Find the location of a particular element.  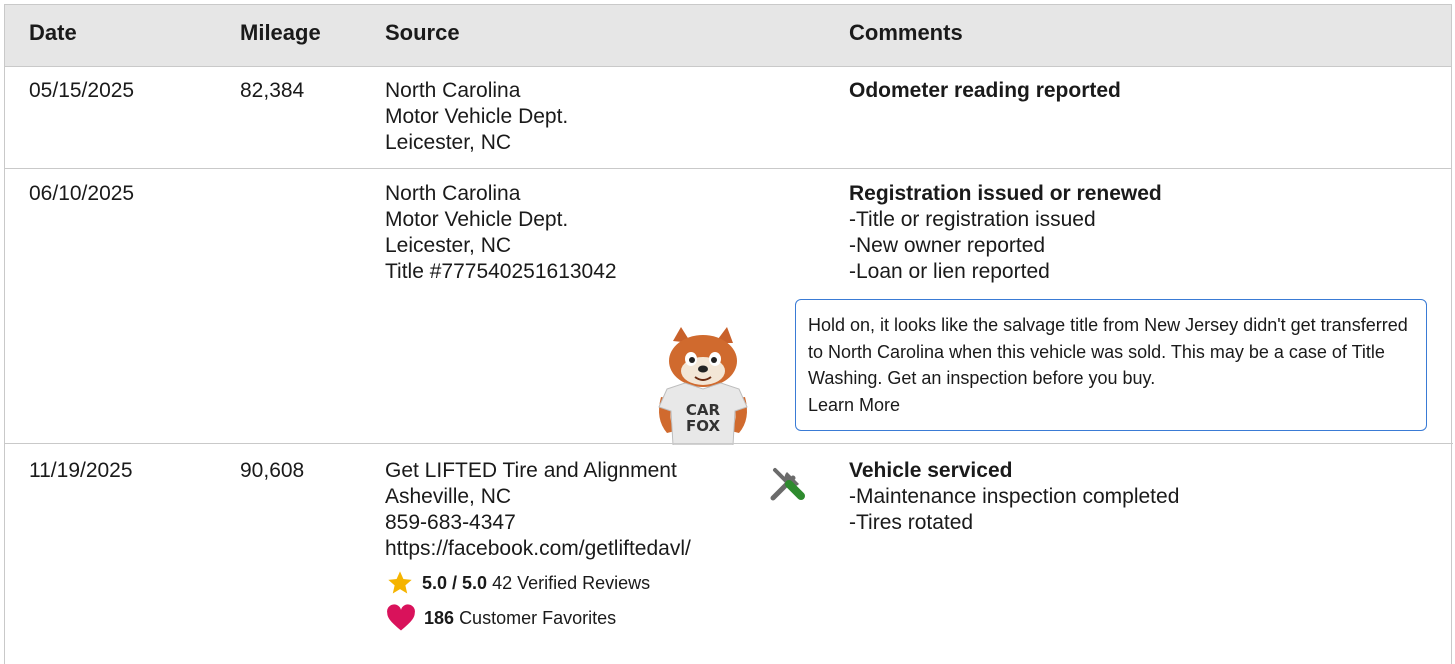

header-date: Date is located at coordinates (53, 32).